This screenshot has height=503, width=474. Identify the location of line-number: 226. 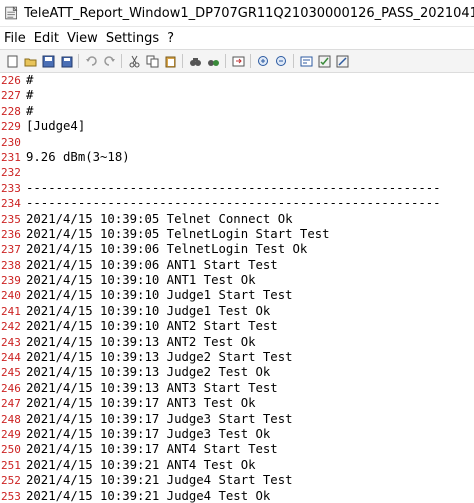
(11, 80).